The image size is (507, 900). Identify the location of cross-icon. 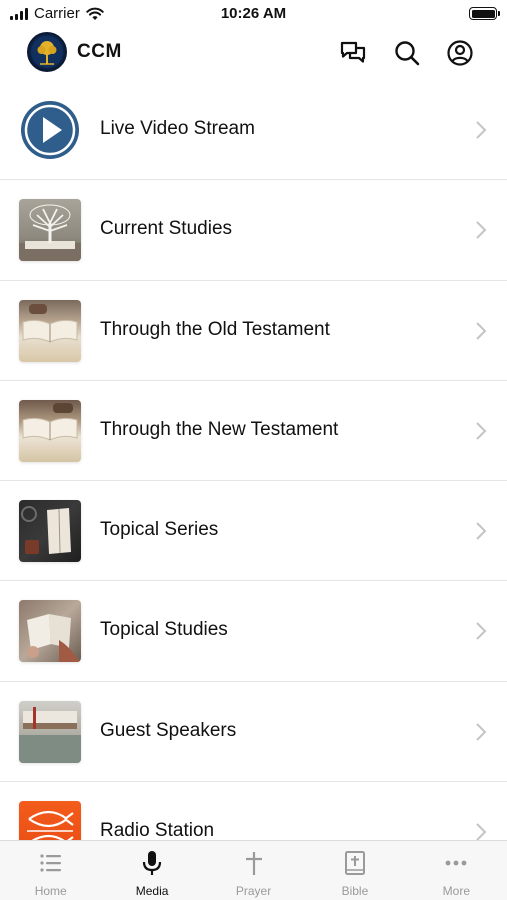
(253, 863).